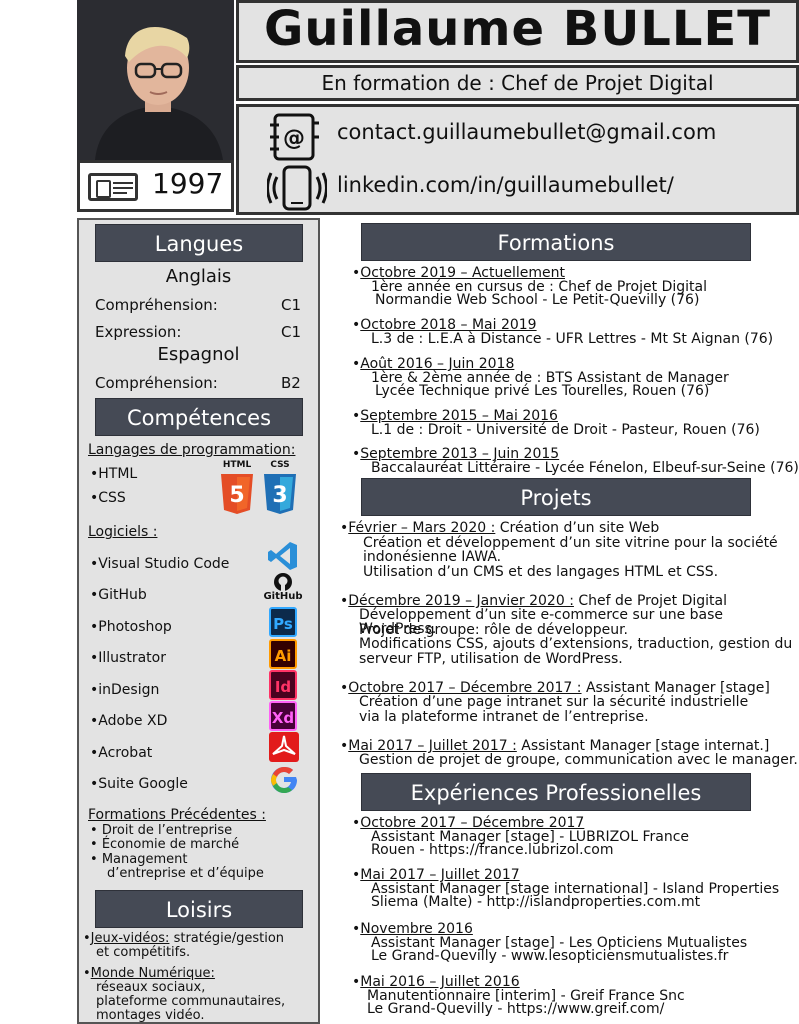 The image size is (799, 1024). What do you see at coordinates (283, 582) in the screenshot?
I see `github-icon` at bounding box center [283, 582].